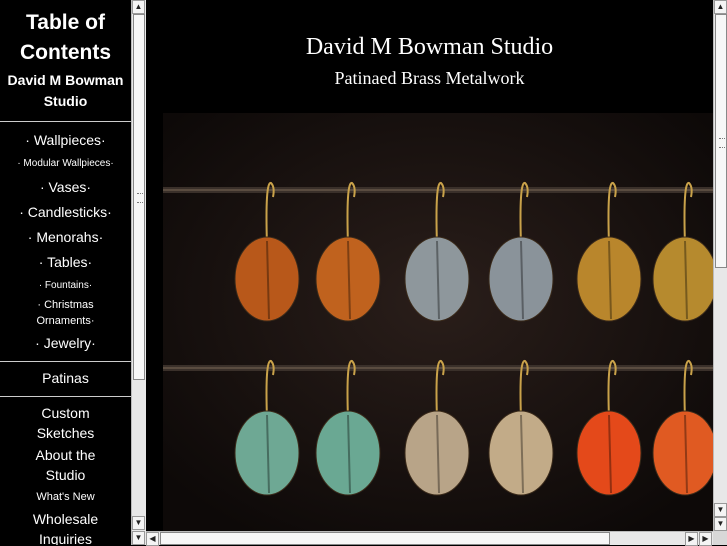  Describe the element at coordinates (65, 313) in the screenshot. I see `nav-christmas-ornaments: · Christmas Ornaments·` at that location.